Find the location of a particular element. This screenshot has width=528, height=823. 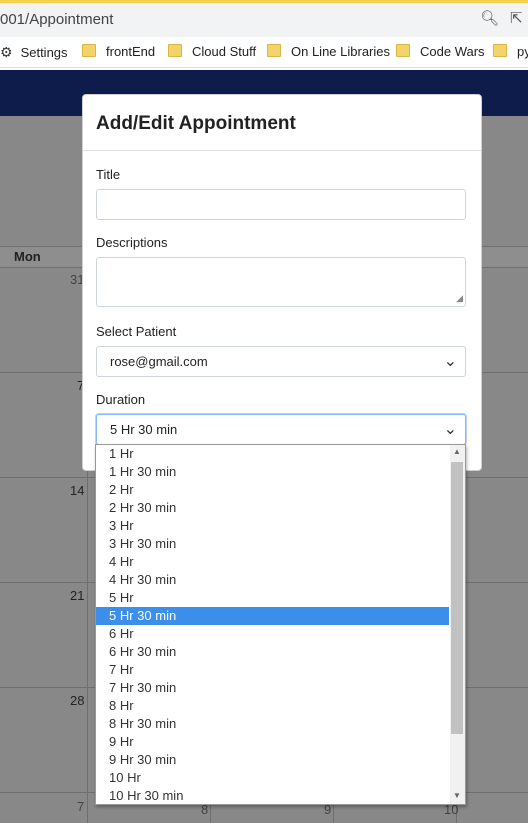

duration-option: 2 Hr is located at coordinates (272, 490).